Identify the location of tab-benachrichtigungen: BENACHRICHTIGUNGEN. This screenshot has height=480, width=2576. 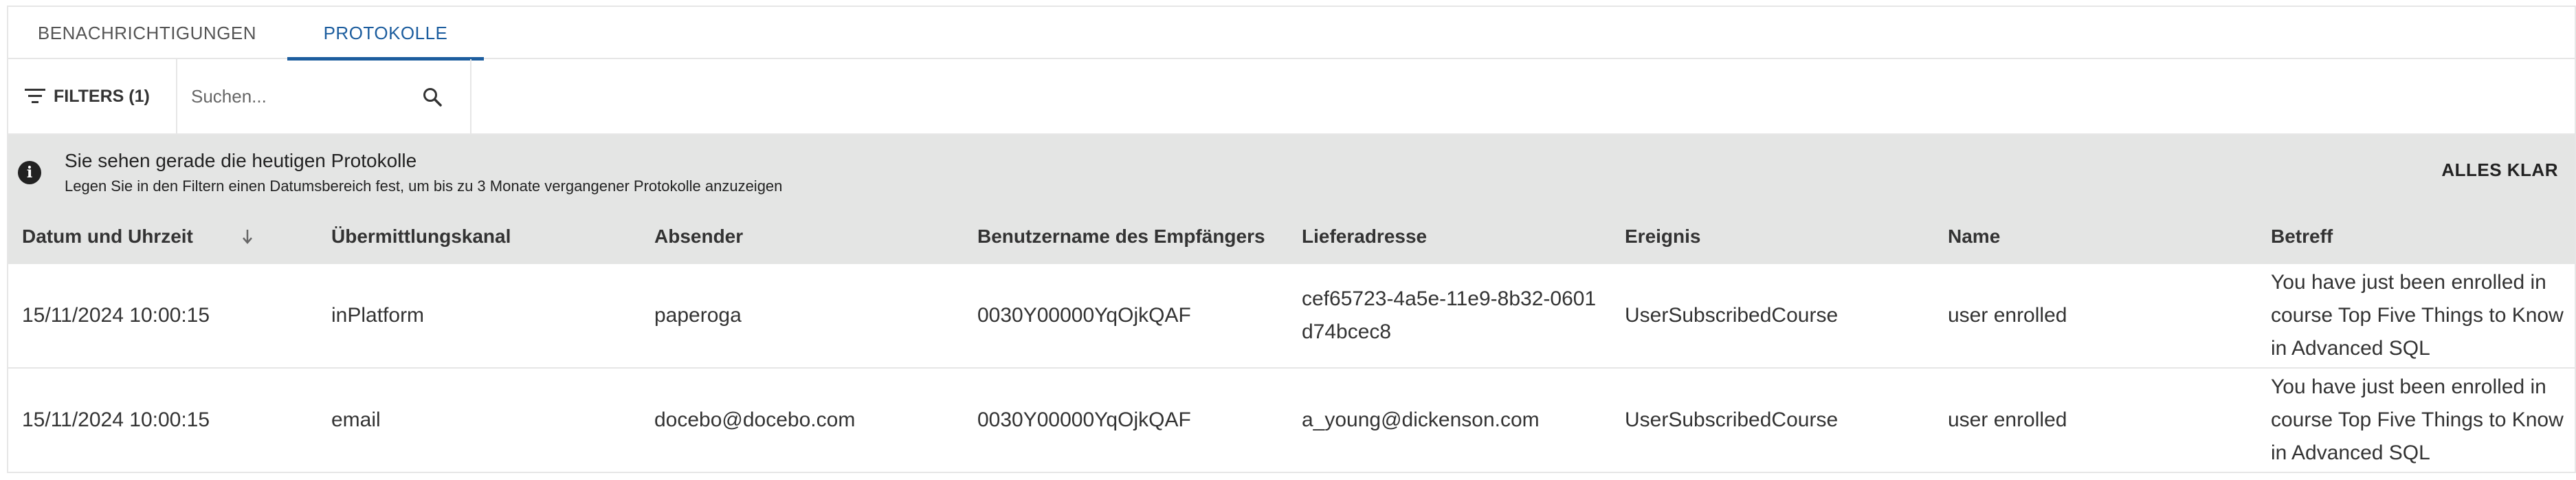
(147, 33).